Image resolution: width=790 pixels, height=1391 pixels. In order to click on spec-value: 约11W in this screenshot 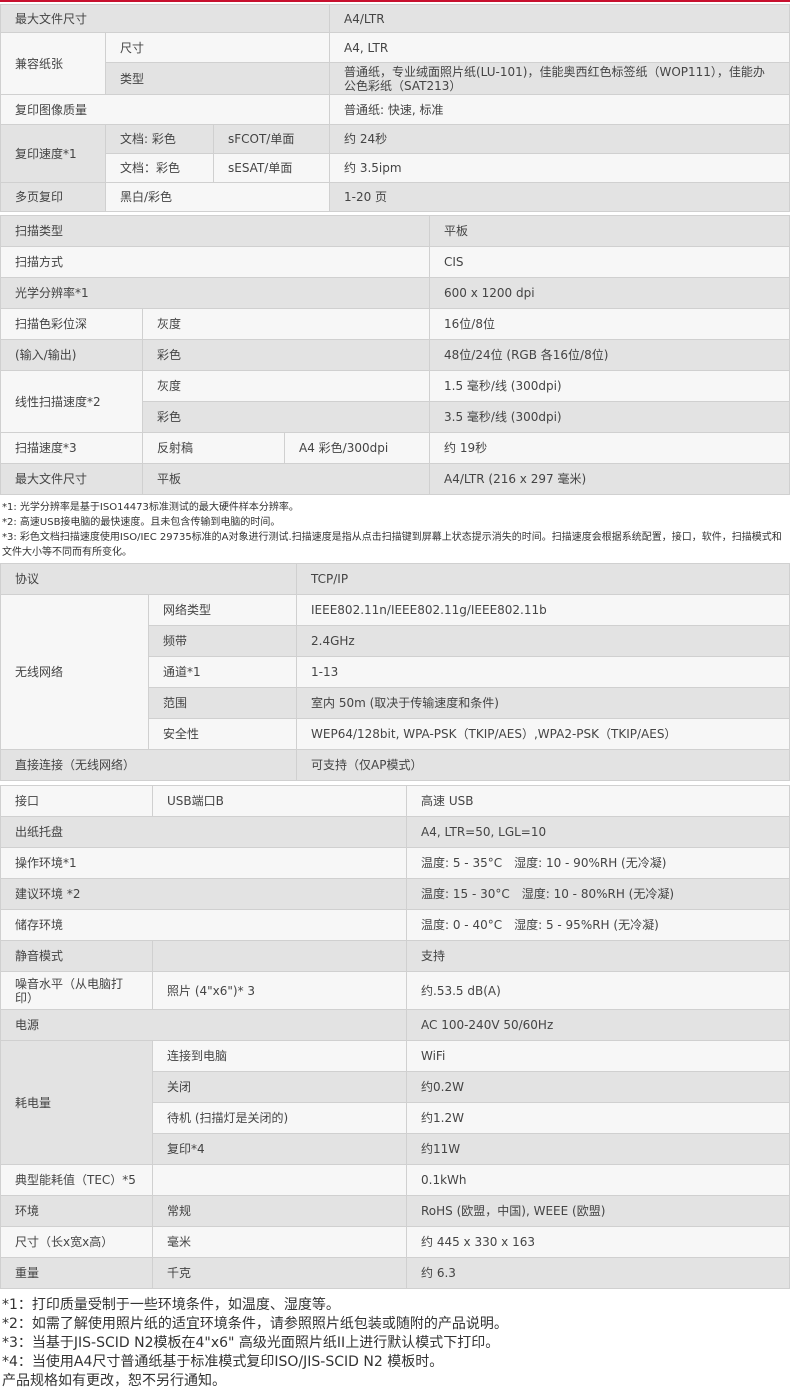, I will do `click(598, 1149)`.